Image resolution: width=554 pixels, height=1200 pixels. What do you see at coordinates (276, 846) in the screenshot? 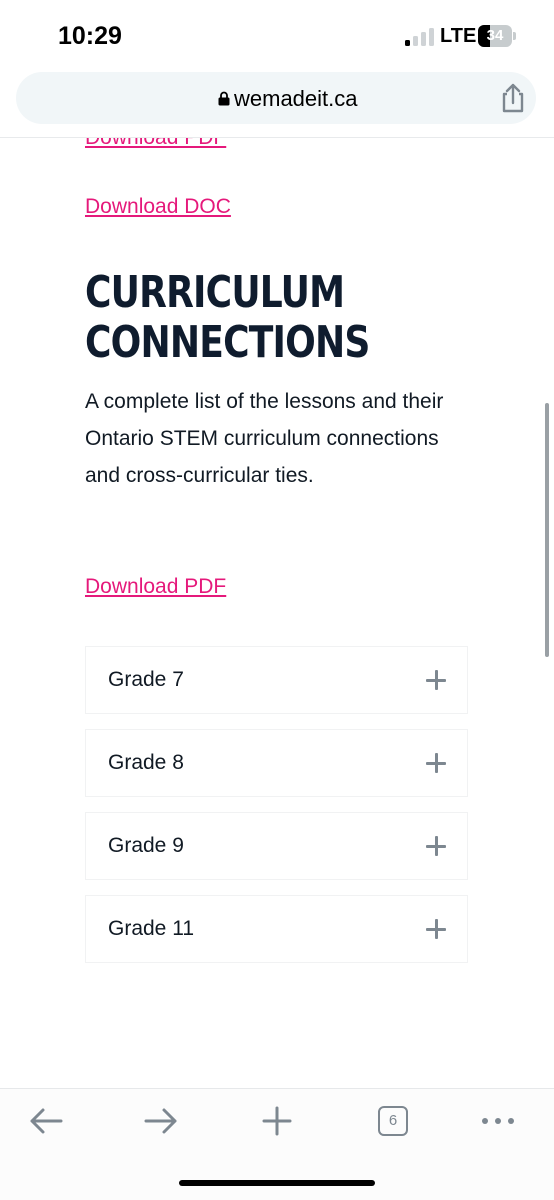
I see `accordion-item-grade-9: Grade 9` at bounding box center [276, 846].